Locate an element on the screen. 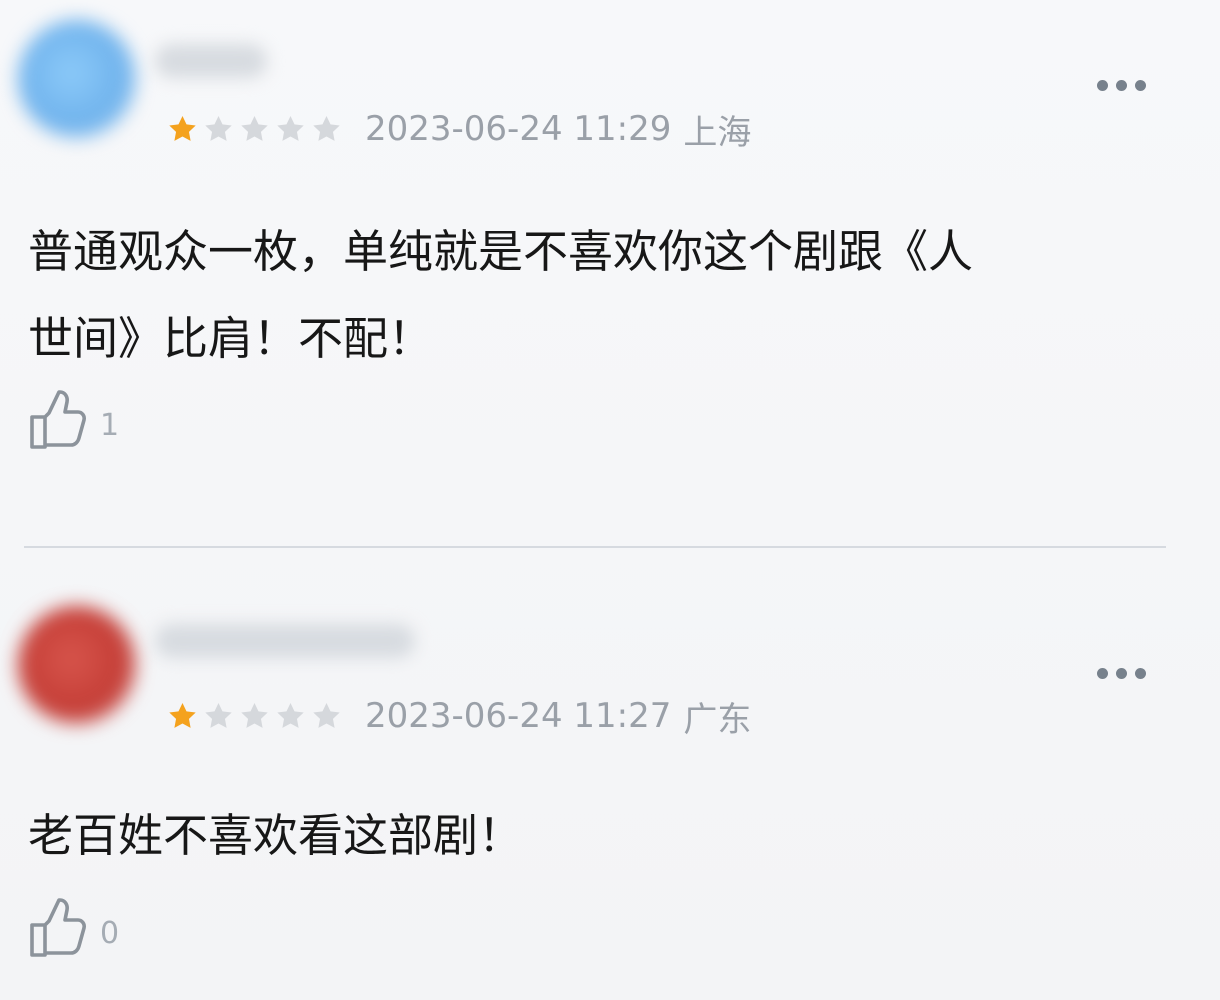 This screenshot has width=1220, height=1000. comment-text: 老百姓不喜欢看这部剧！ is located at coordinates (276, 835).